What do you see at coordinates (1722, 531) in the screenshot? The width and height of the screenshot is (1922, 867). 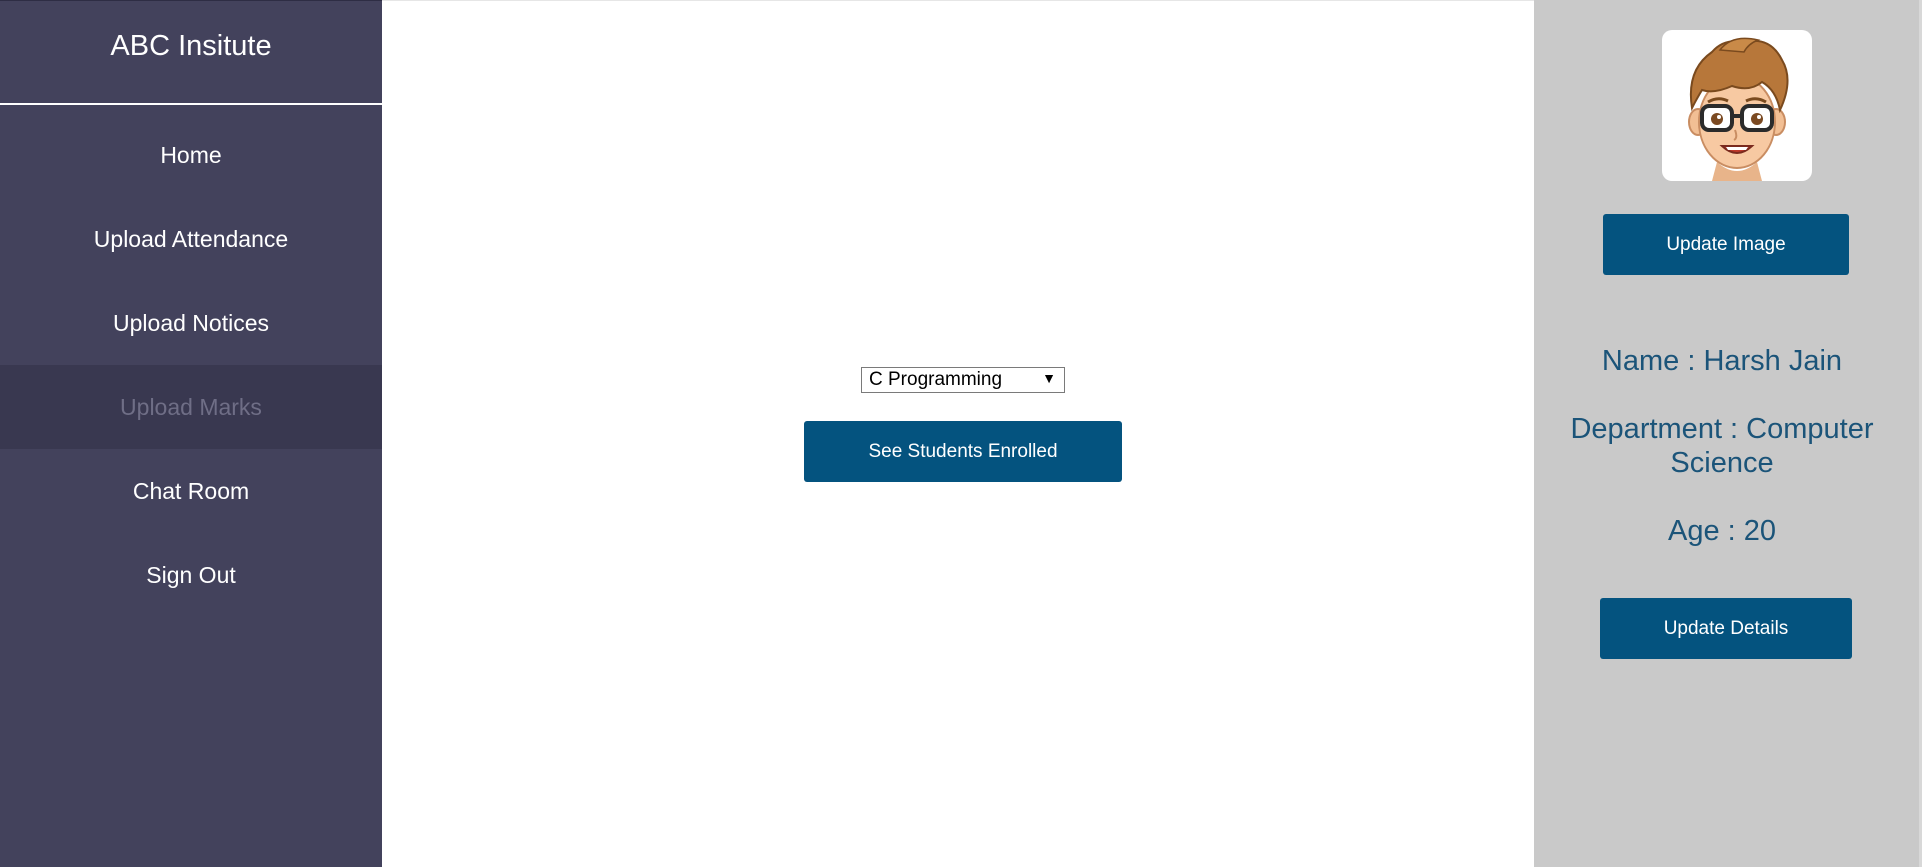 I see `profile-age: Age : 20` at bounding box center [1722, 531].